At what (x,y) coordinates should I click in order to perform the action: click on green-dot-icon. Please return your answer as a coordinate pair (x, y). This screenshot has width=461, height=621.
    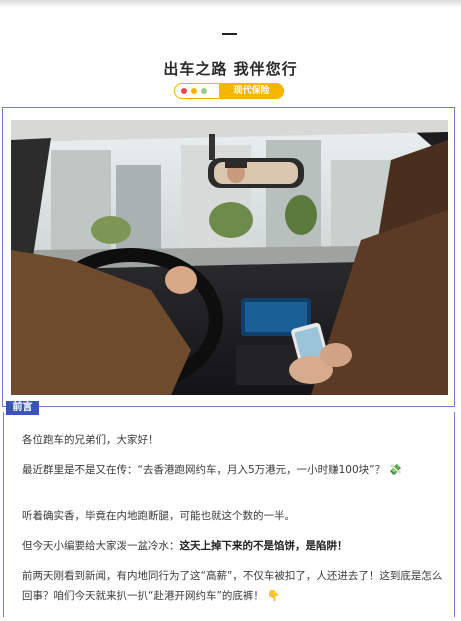
    Looking at the image, I should click on (204, 91).